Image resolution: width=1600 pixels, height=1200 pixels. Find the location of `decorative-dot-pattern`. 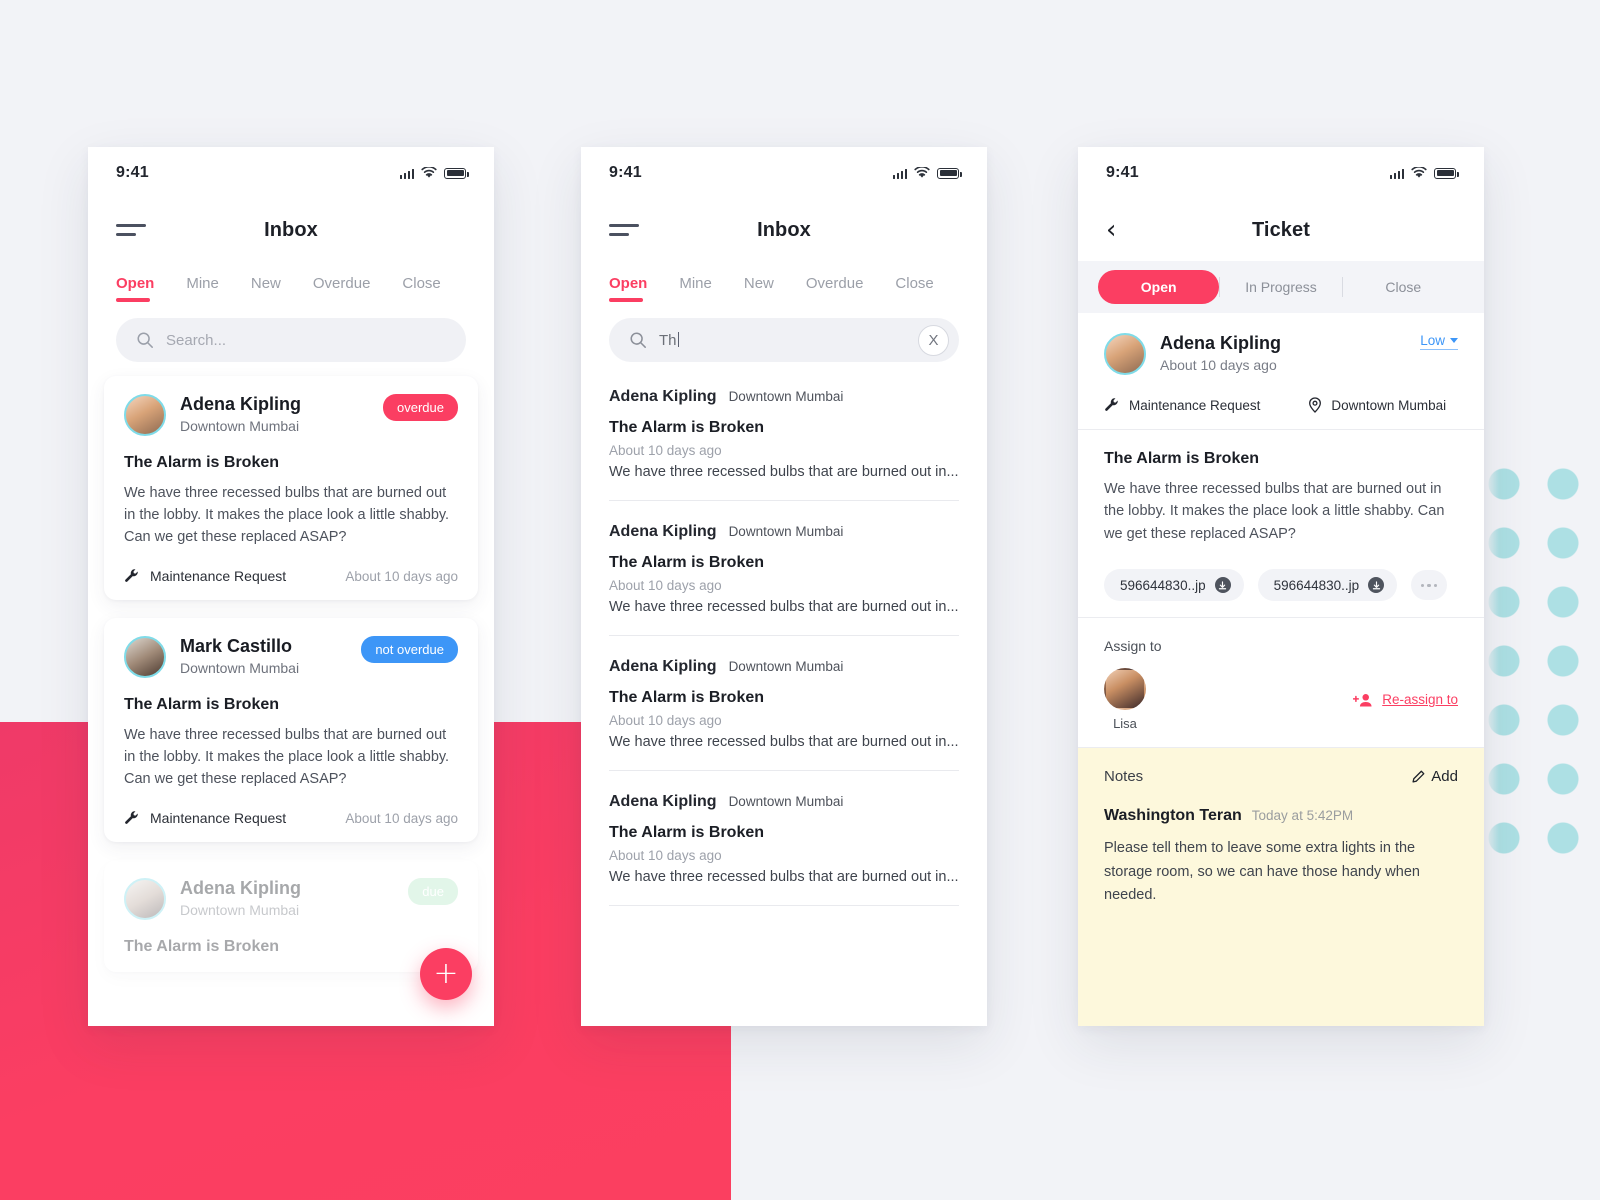

decorative-dot-pattern is located at coordinates (1542, 665).